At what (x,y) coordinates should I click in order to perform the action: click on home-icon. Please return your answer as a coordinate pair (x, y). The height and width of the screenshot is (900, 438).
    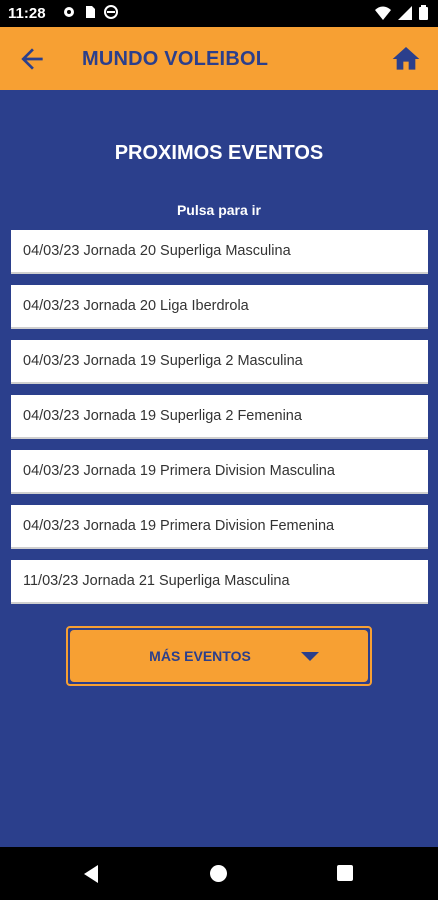
    Looking at the image, I should click on (406, 58).